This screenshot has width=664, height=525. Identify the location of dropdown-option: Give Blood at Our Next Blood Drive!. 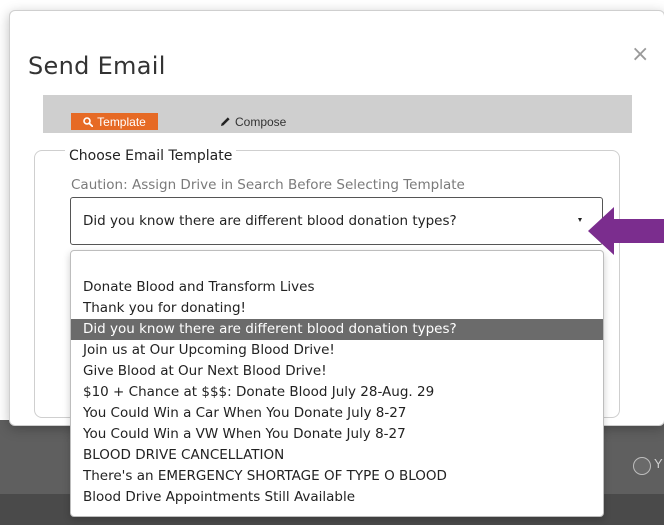
(337, 371).